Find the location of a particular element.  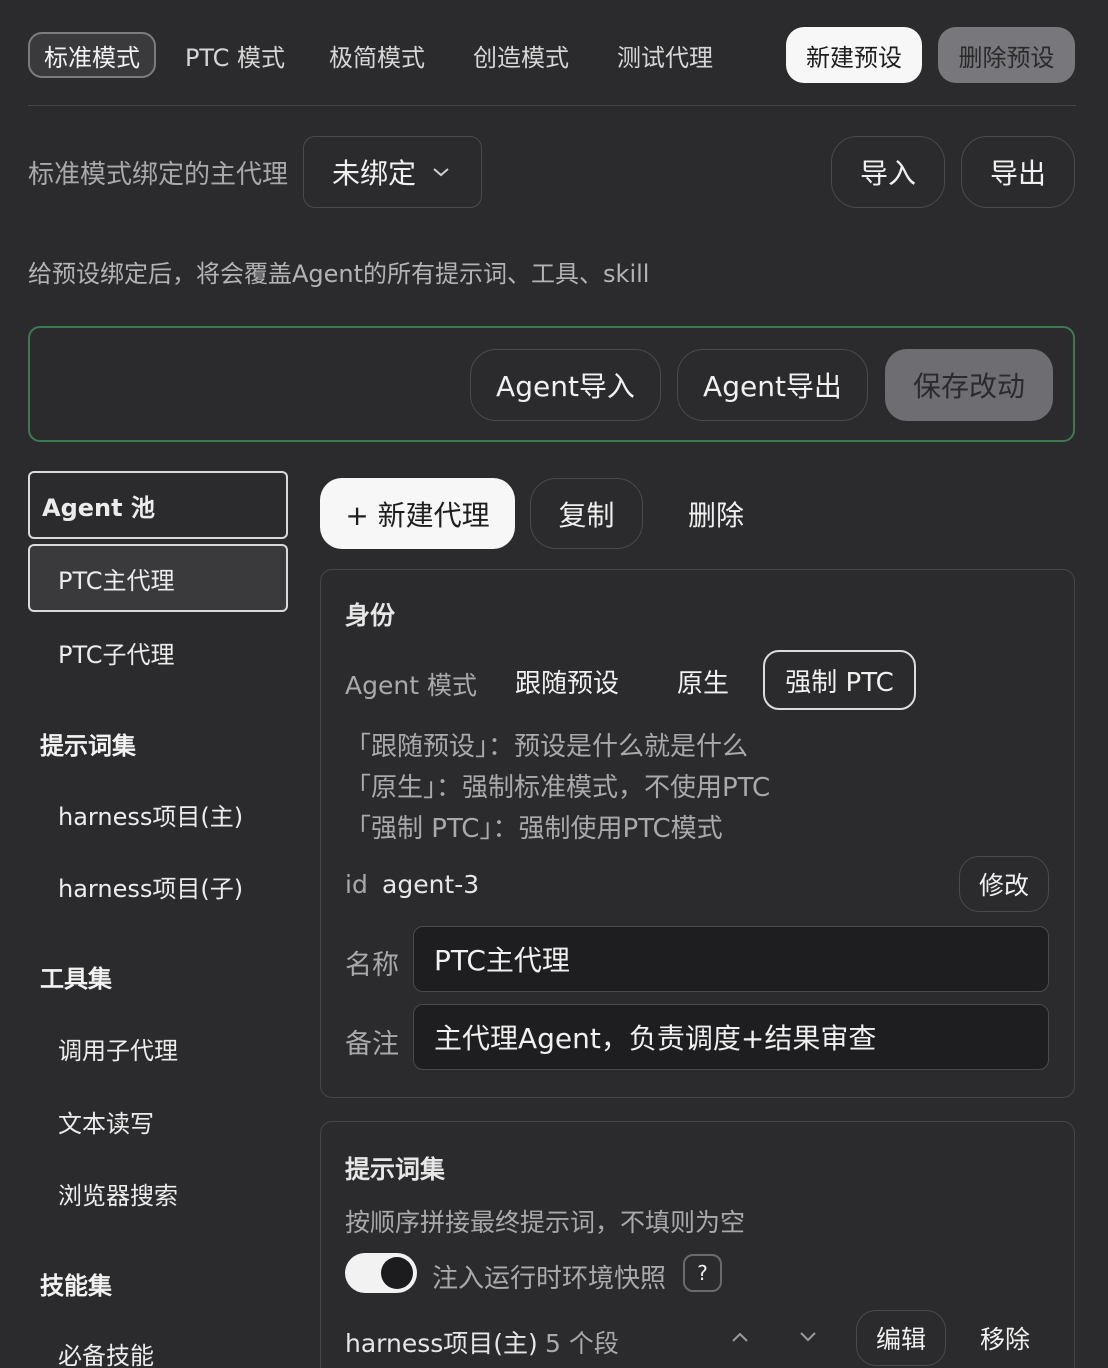

mode-option-force-ptc: 强制 PTC is located at coordinates (839, 680).